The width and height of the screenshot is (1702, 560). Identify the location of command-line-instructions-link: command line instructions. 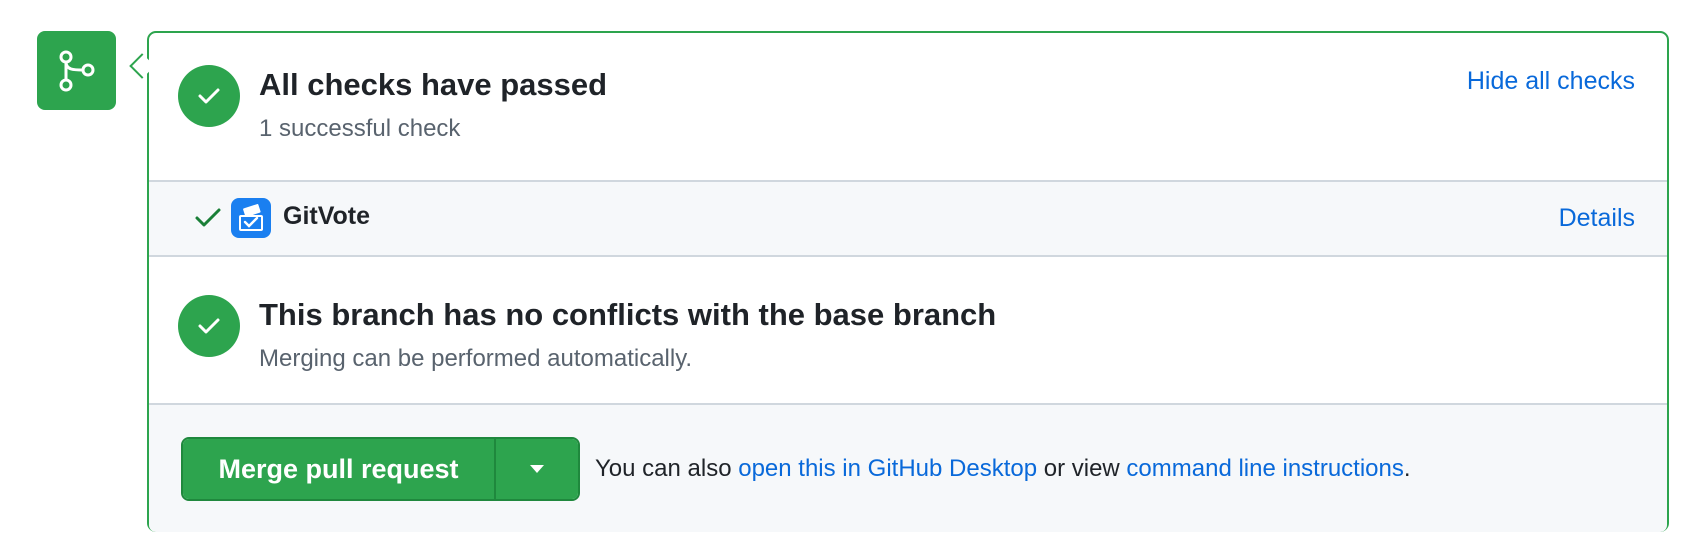
(1264, 468).